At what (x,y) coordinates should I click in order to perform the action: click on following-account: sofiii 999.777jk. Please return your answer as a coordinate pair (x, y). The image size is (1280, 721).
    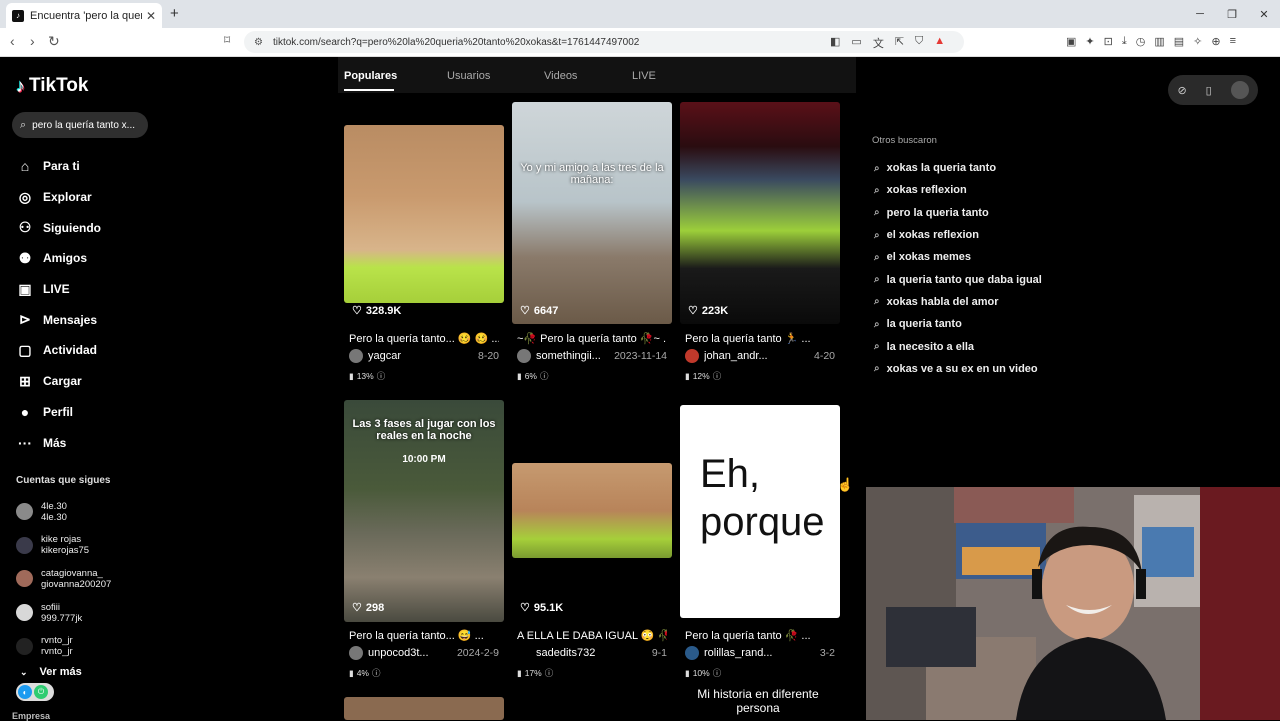
    Looking at the image, I should click on (63, 613).